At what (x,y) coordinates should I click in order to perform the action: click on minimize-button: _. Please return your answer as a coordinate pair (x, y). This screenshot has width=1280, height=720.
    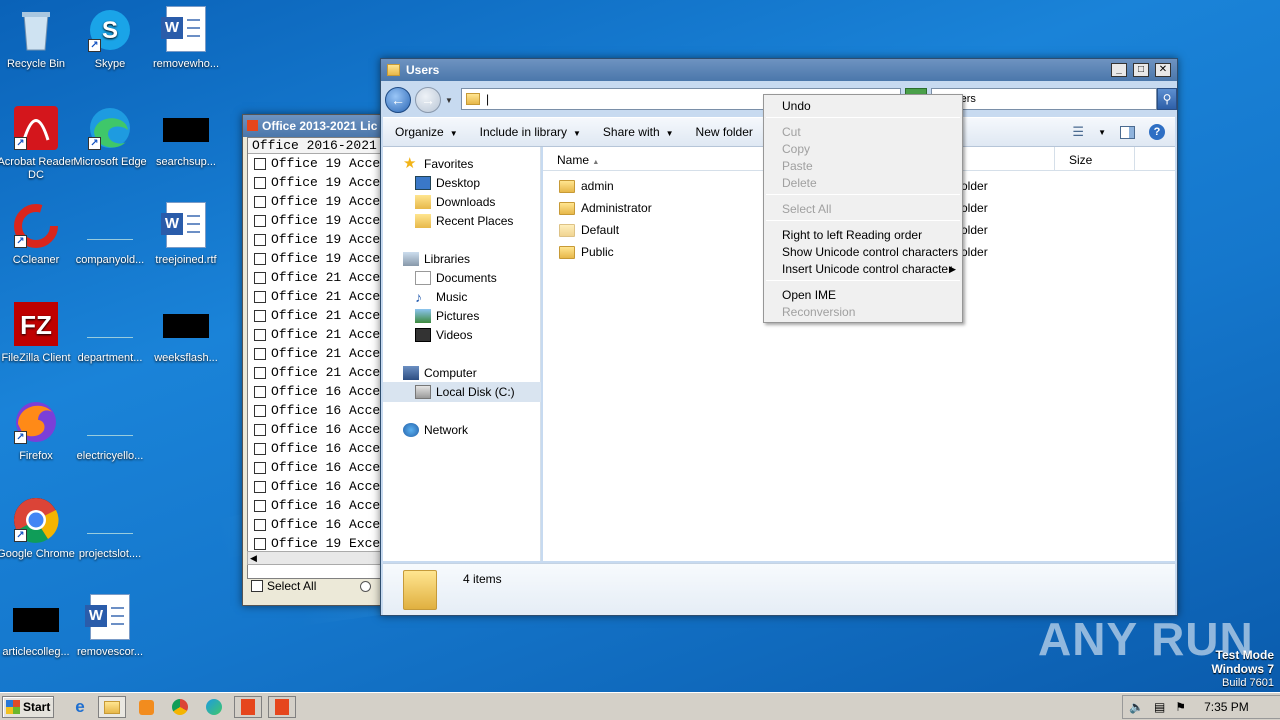
    Looking at the image, I should click on (1119, 70).